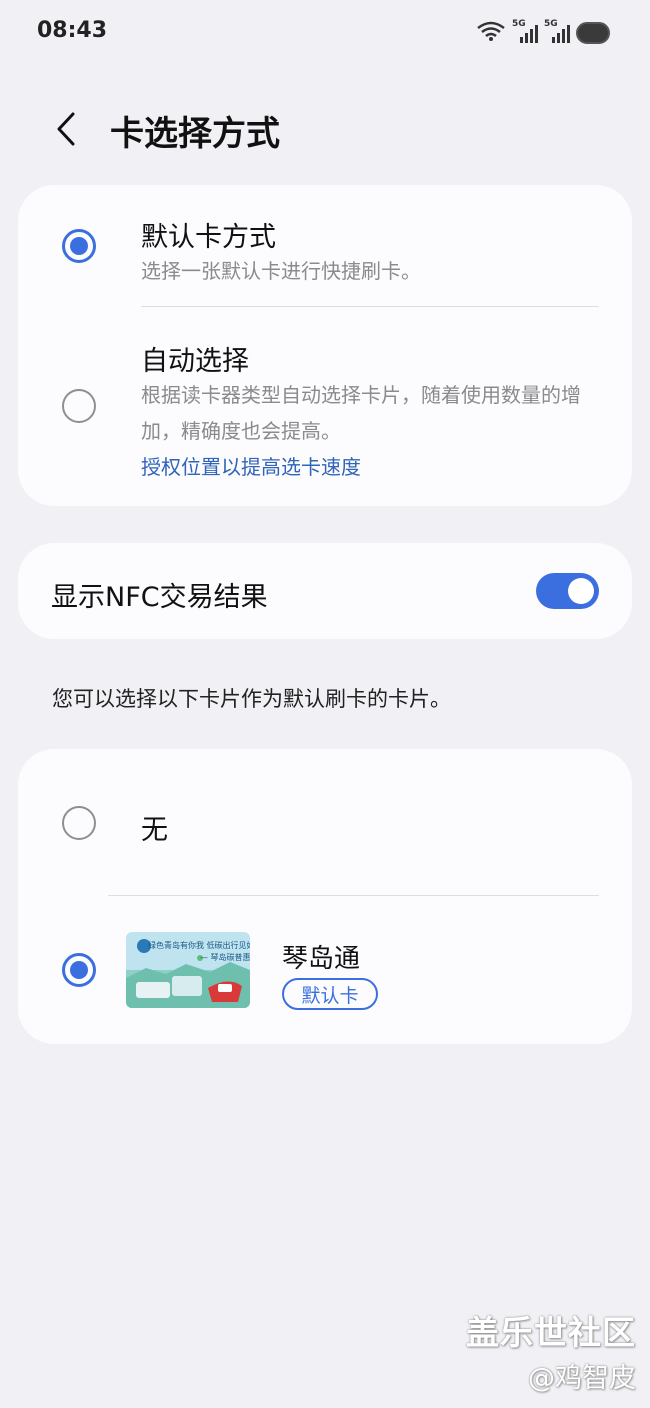 This screenshot has height=1408, width=650. I want to click on default-card-badge: 默认卡, so click(330, 994).